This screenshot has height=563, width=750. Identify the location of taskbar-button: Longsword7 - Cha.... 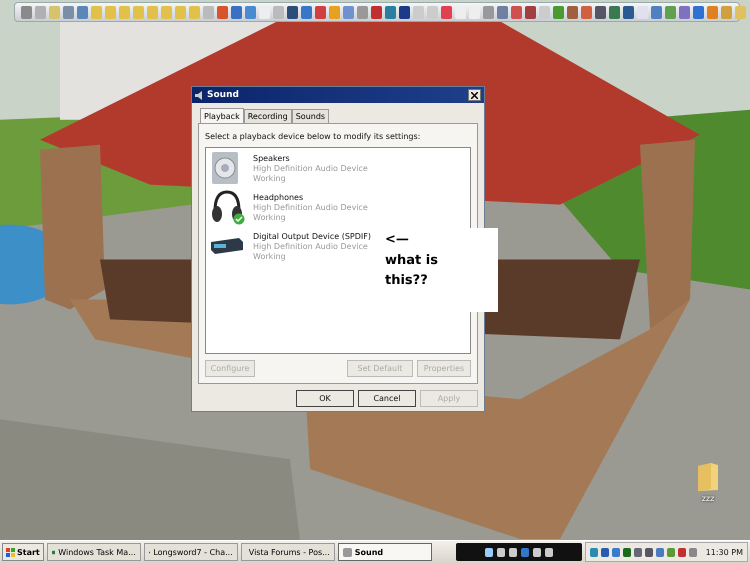
(191, 552).